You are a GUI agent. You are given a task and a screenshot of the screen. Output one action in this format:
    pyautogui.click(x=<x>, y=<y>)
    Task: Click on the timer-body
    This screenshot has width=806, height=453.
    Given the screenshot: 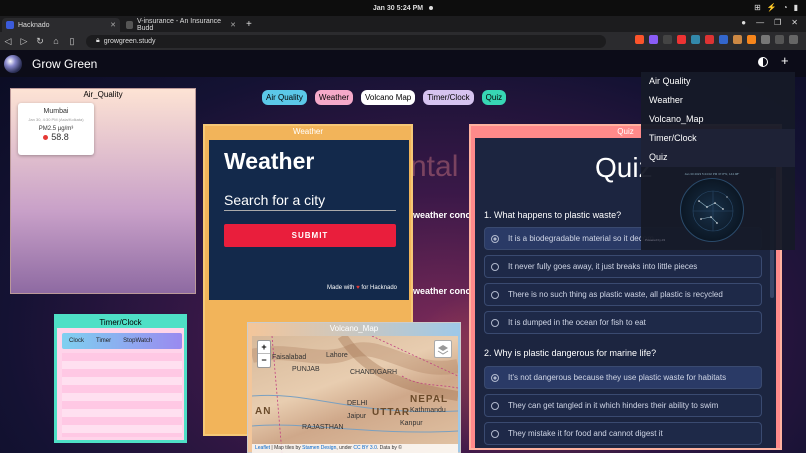 What is the action you would take?
    pyautogui.click(x=122, y=395)
    